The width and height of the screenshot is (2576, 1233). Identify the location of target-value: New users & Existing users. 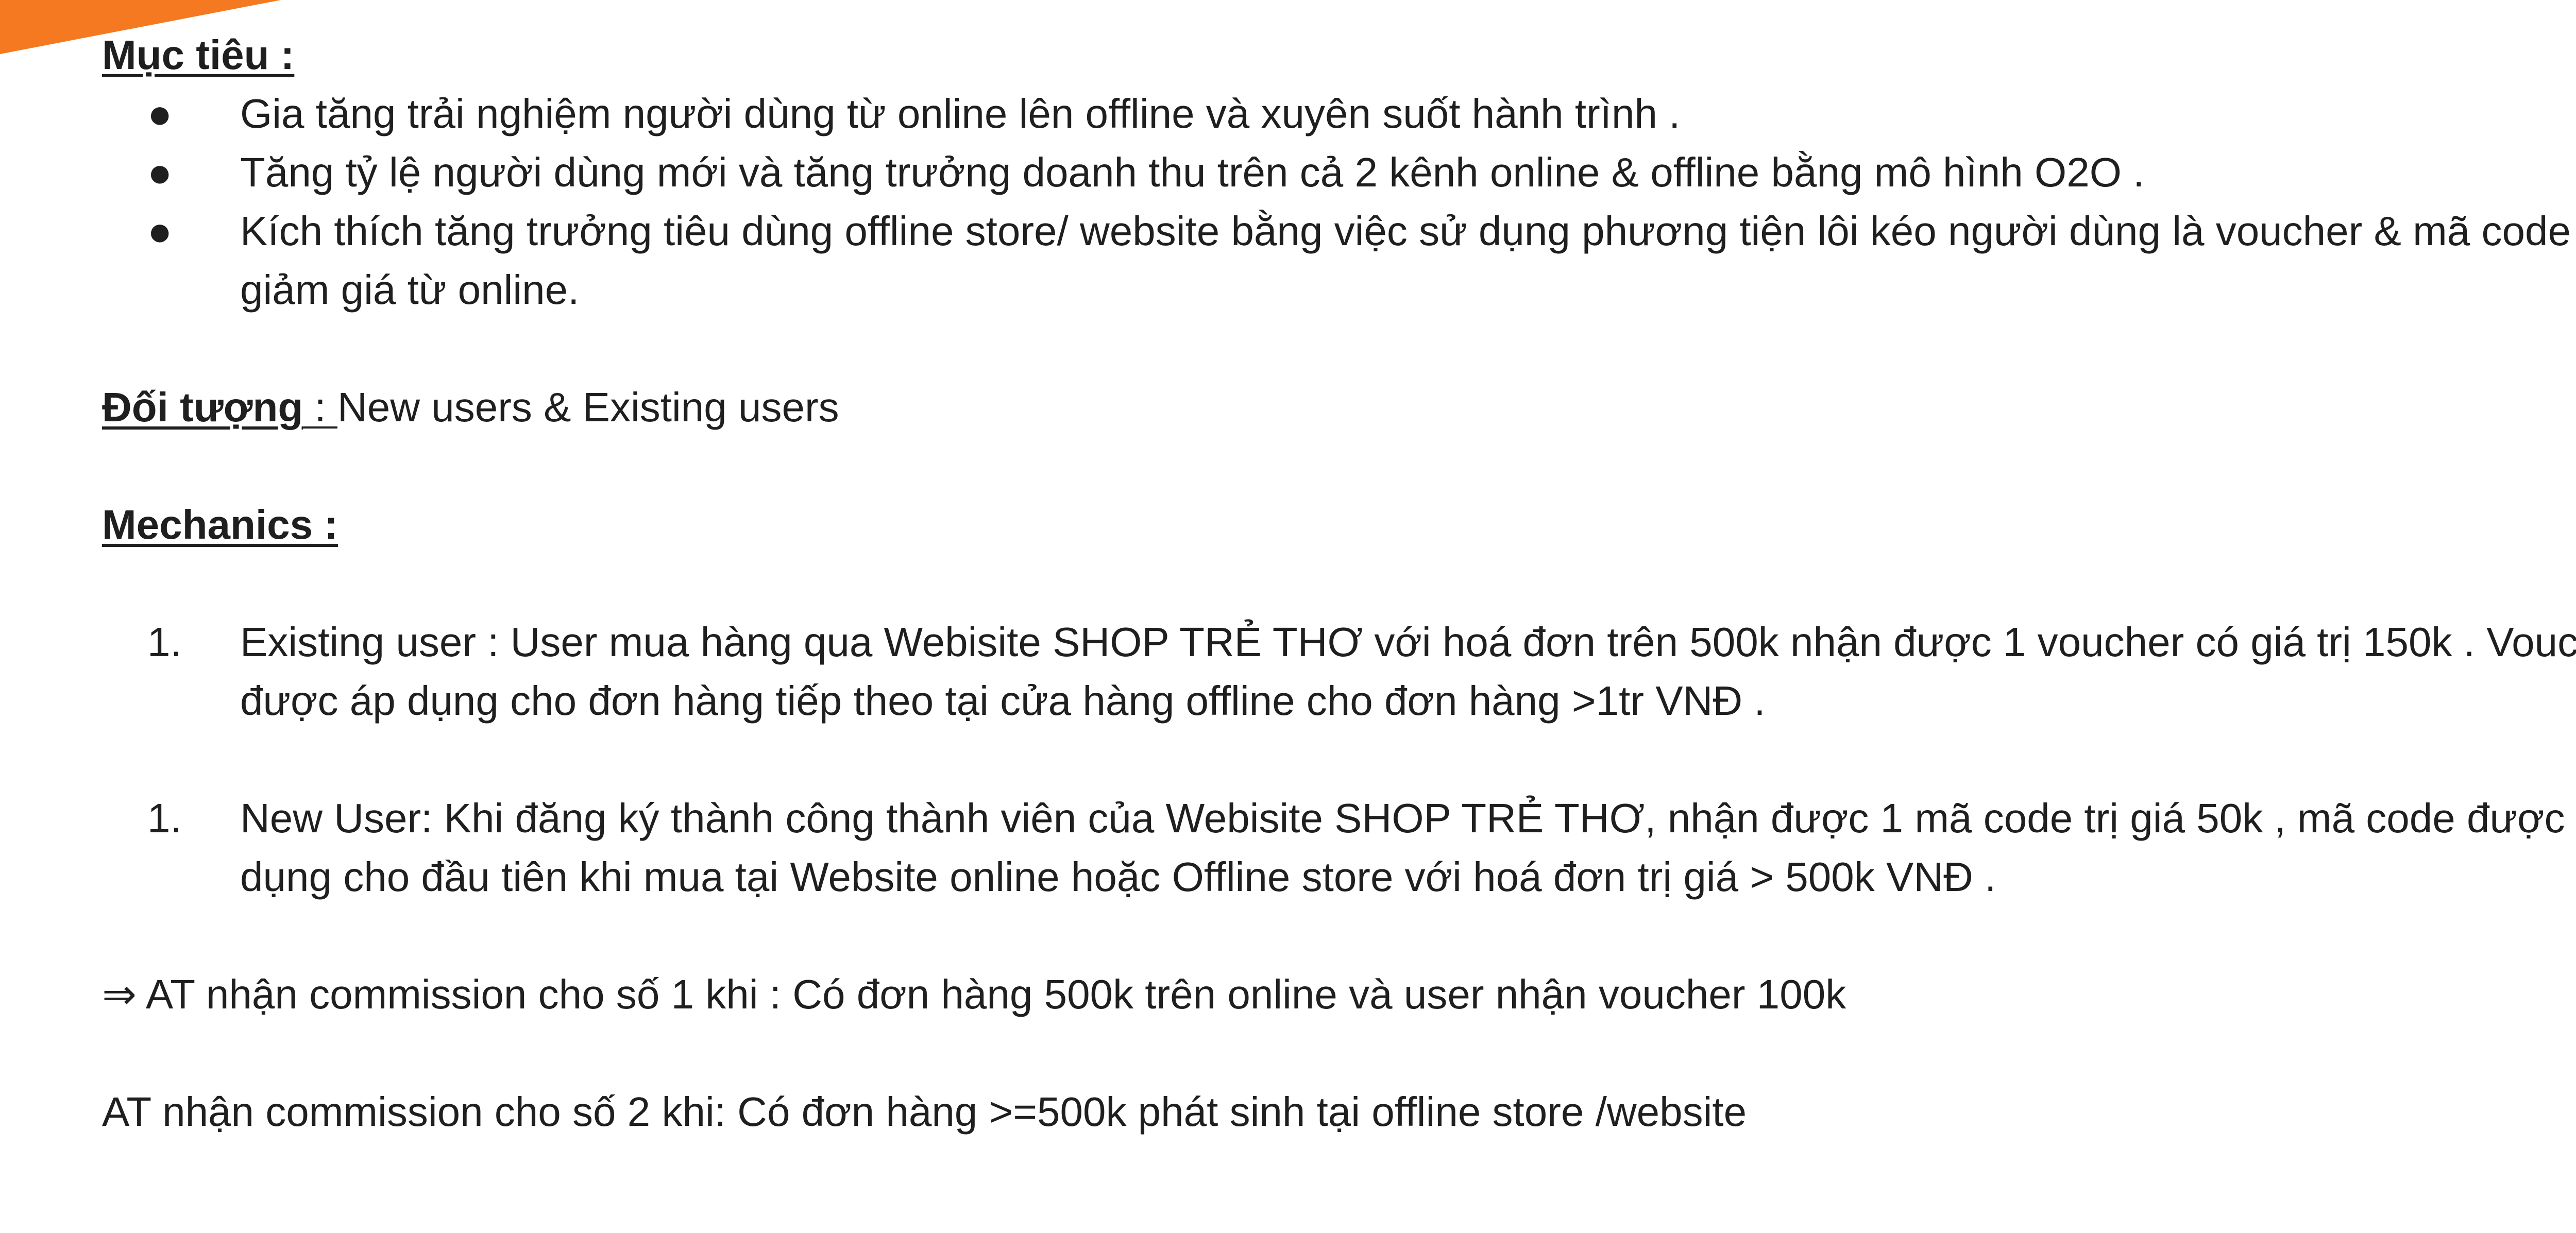
(588, 407).